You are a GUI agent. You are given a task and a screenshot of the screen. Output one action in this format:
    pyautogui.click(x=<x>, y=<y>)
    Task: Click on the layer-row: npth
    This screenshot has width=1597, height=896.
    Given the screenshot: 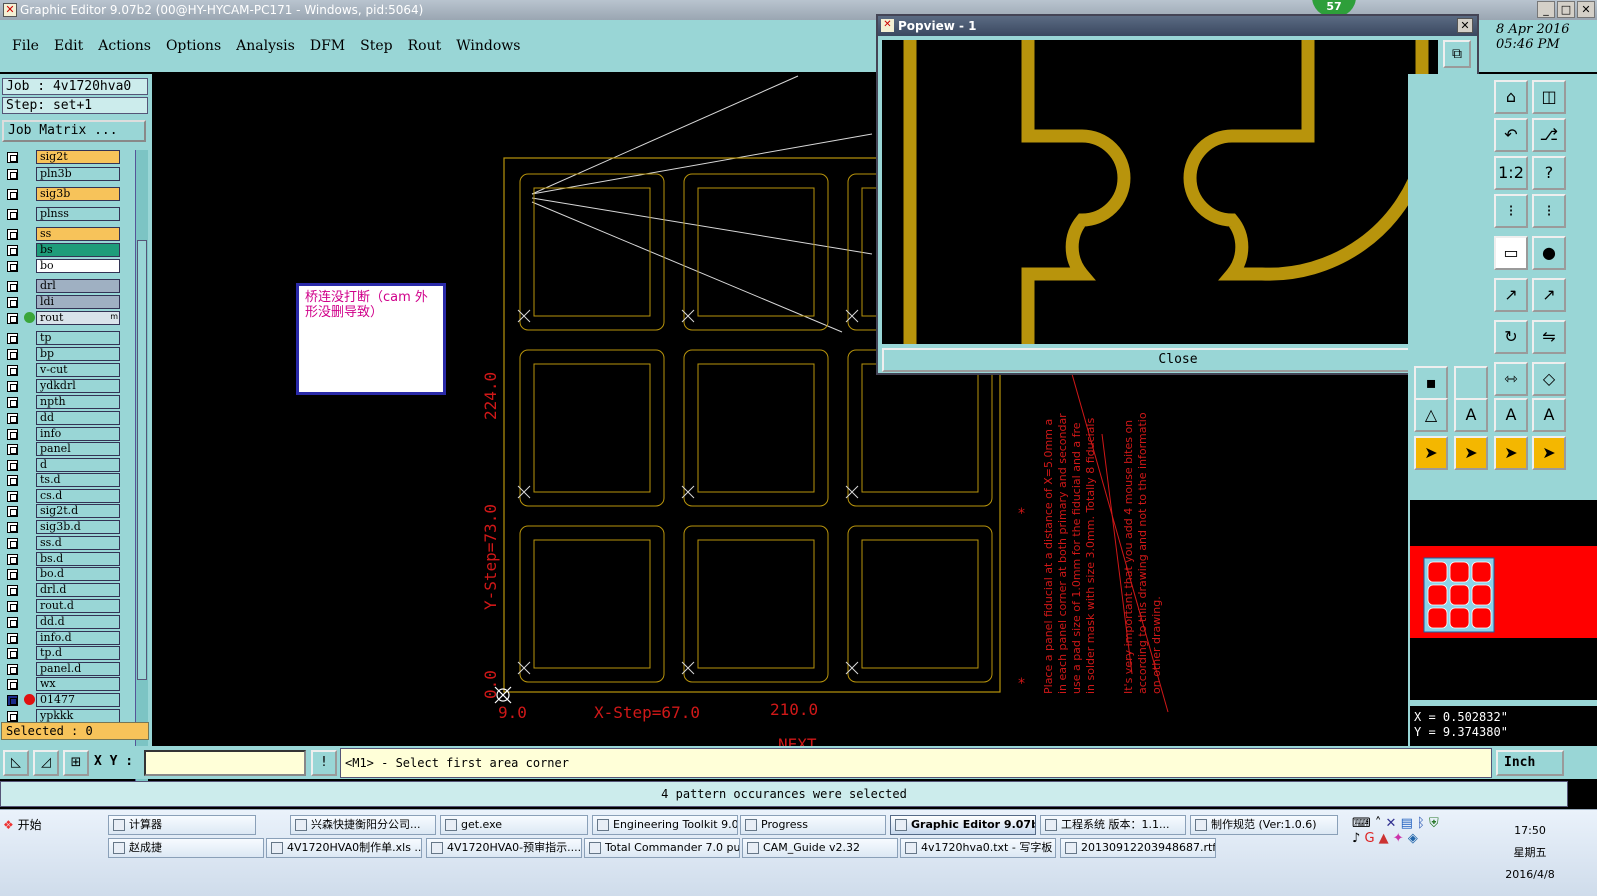 What is the action you would take?
    pyautogui.click(x=68, y=402)
    